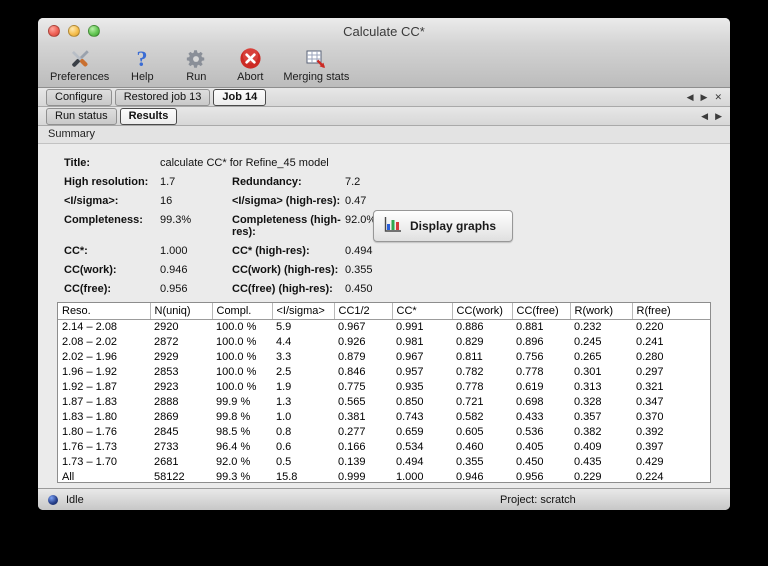 Image resolution: width=768 pixels, height=566 pixels. I want to click on run-button: Run, so click(196, 64).